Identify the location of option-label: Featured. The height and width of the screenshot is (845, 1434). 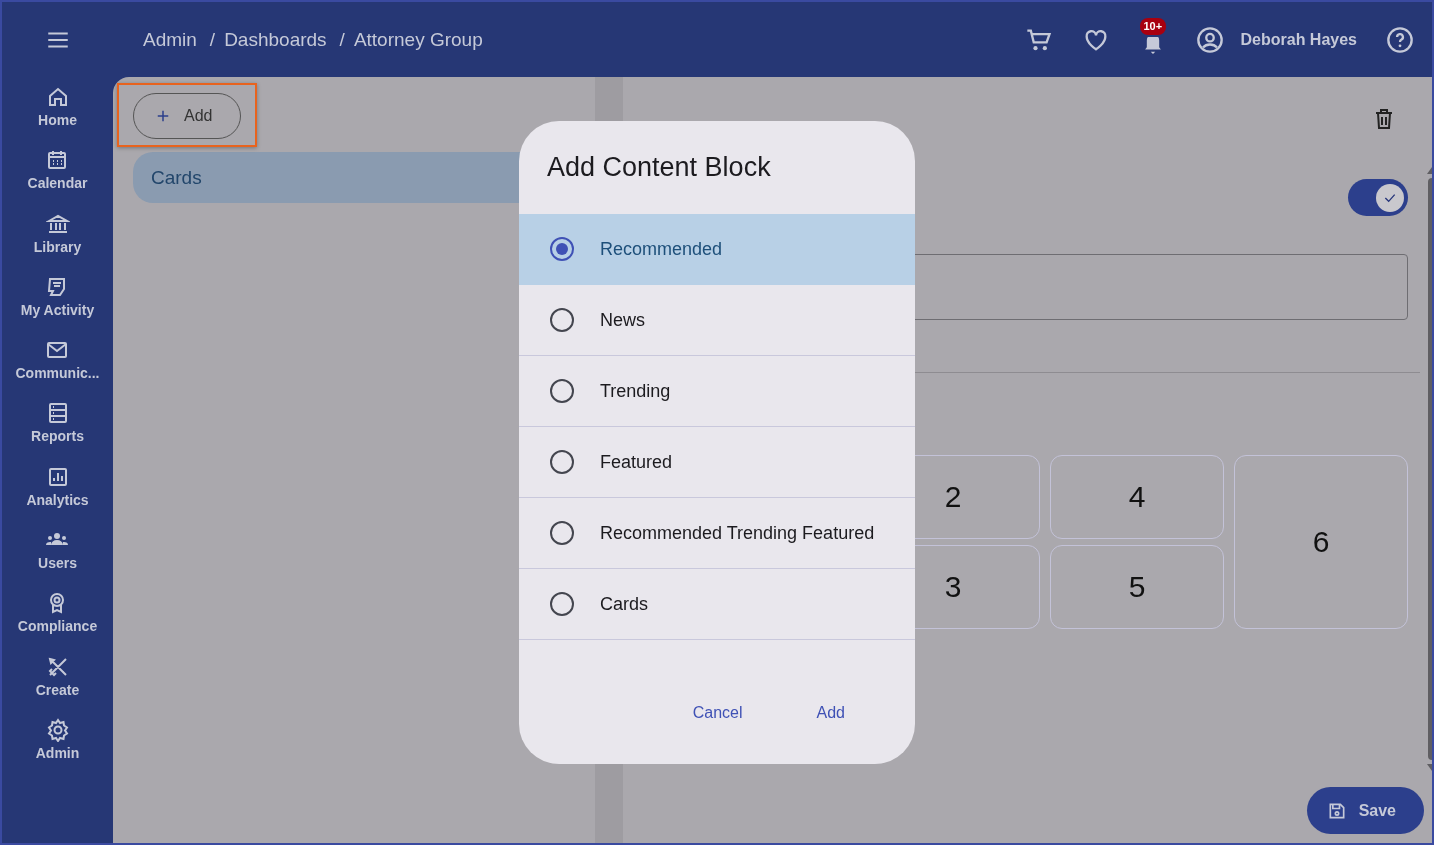
(636, 462).